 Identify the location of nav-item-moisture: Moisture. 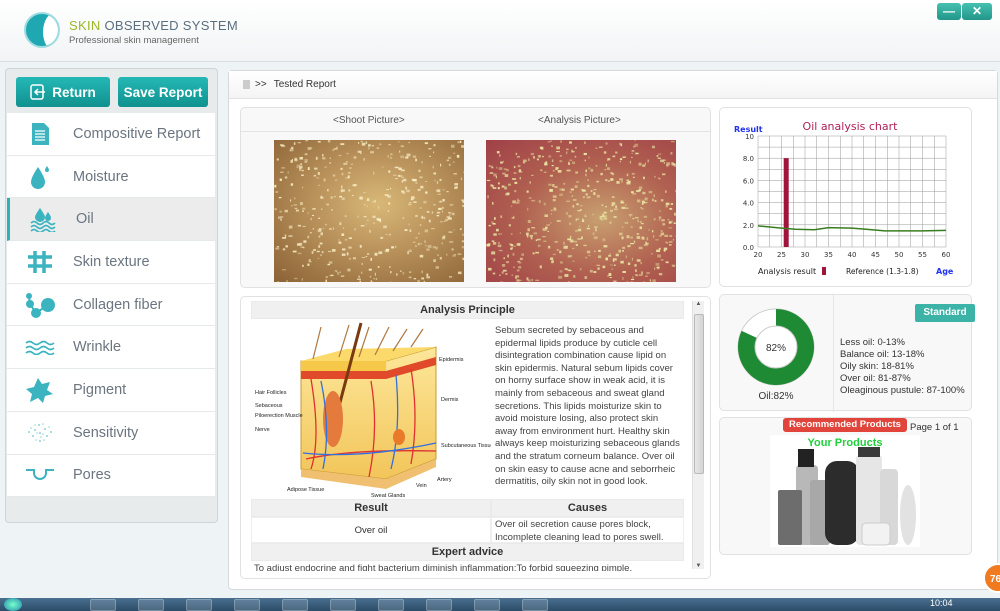
(111, 177).